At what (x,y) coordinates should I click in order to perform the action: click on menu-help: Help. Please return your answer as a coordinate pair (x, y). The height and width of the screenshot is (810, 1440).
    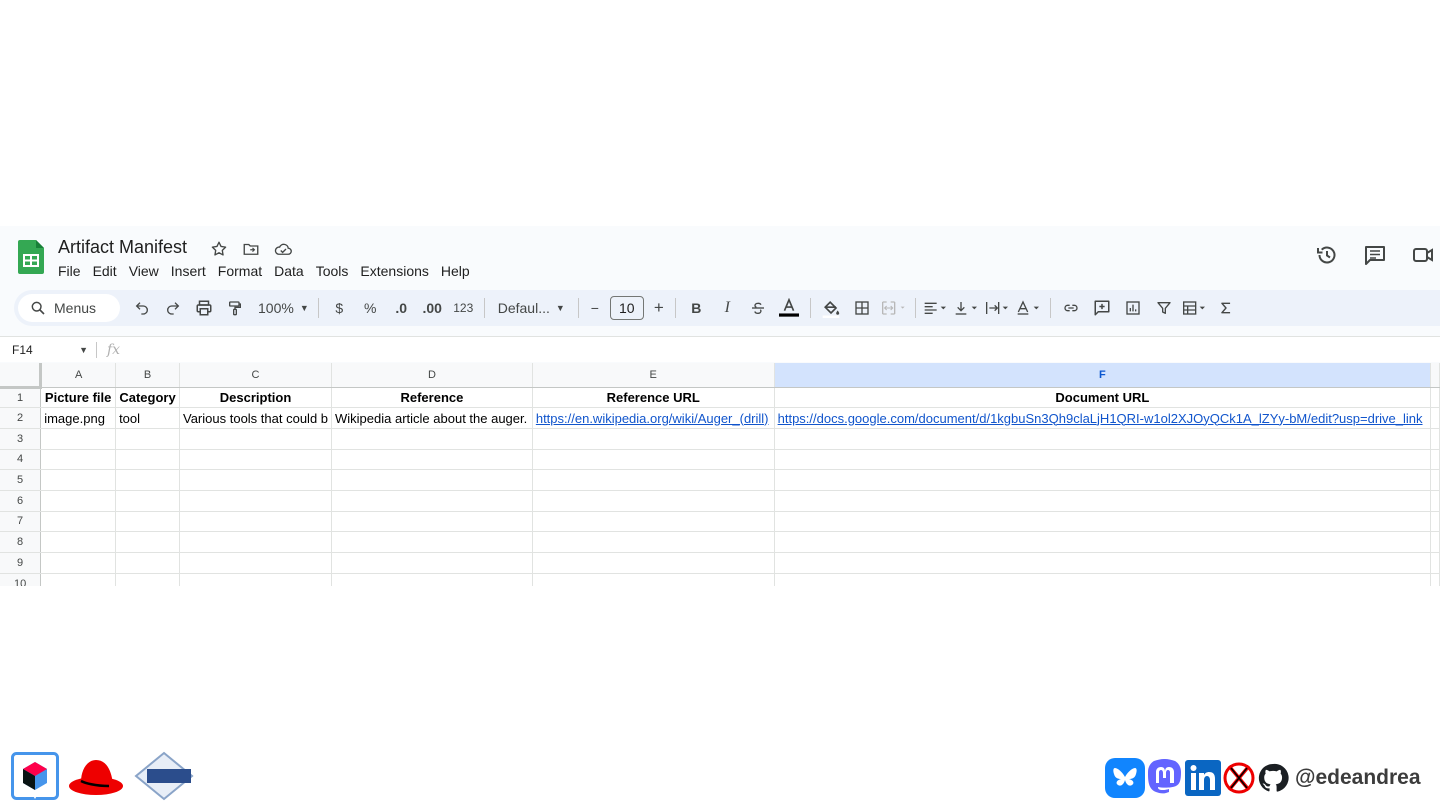
    Looking at the image, I should click on (455, 271).